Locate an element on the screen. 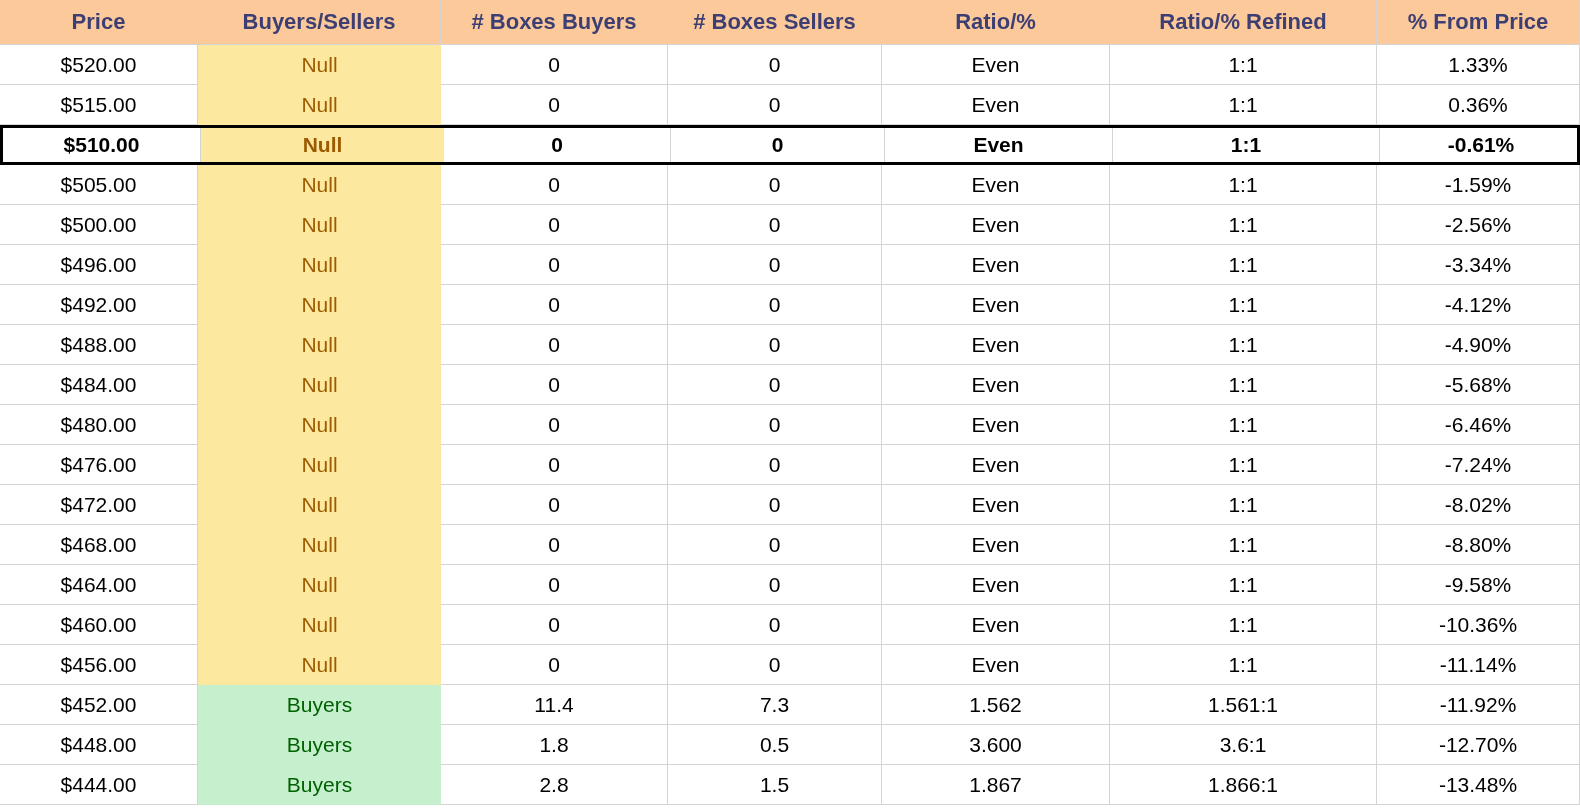 The image size is (1580, 810). table-cell: -8.02% is located at coordinates (1478, 505).